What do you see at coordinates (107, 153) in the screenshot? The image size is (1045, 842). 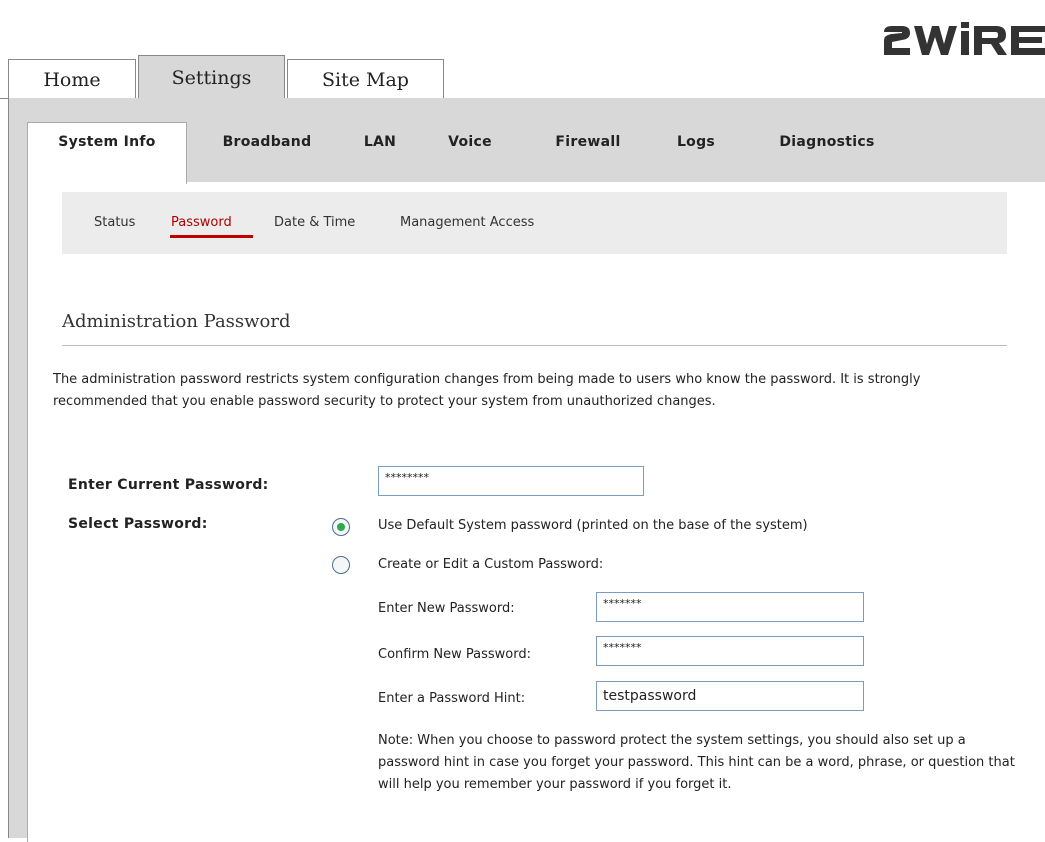 I see `subtab-system-info: System Info` at bounding box center [107, 153].